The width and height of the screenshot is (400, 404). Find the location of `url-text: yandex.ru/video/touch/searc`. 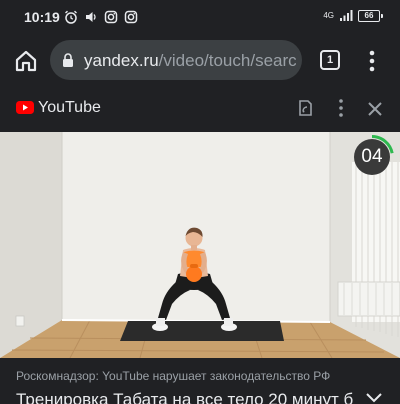

url-text: yandex.ru/video/touch/searc is located at coordinates (190, 61).